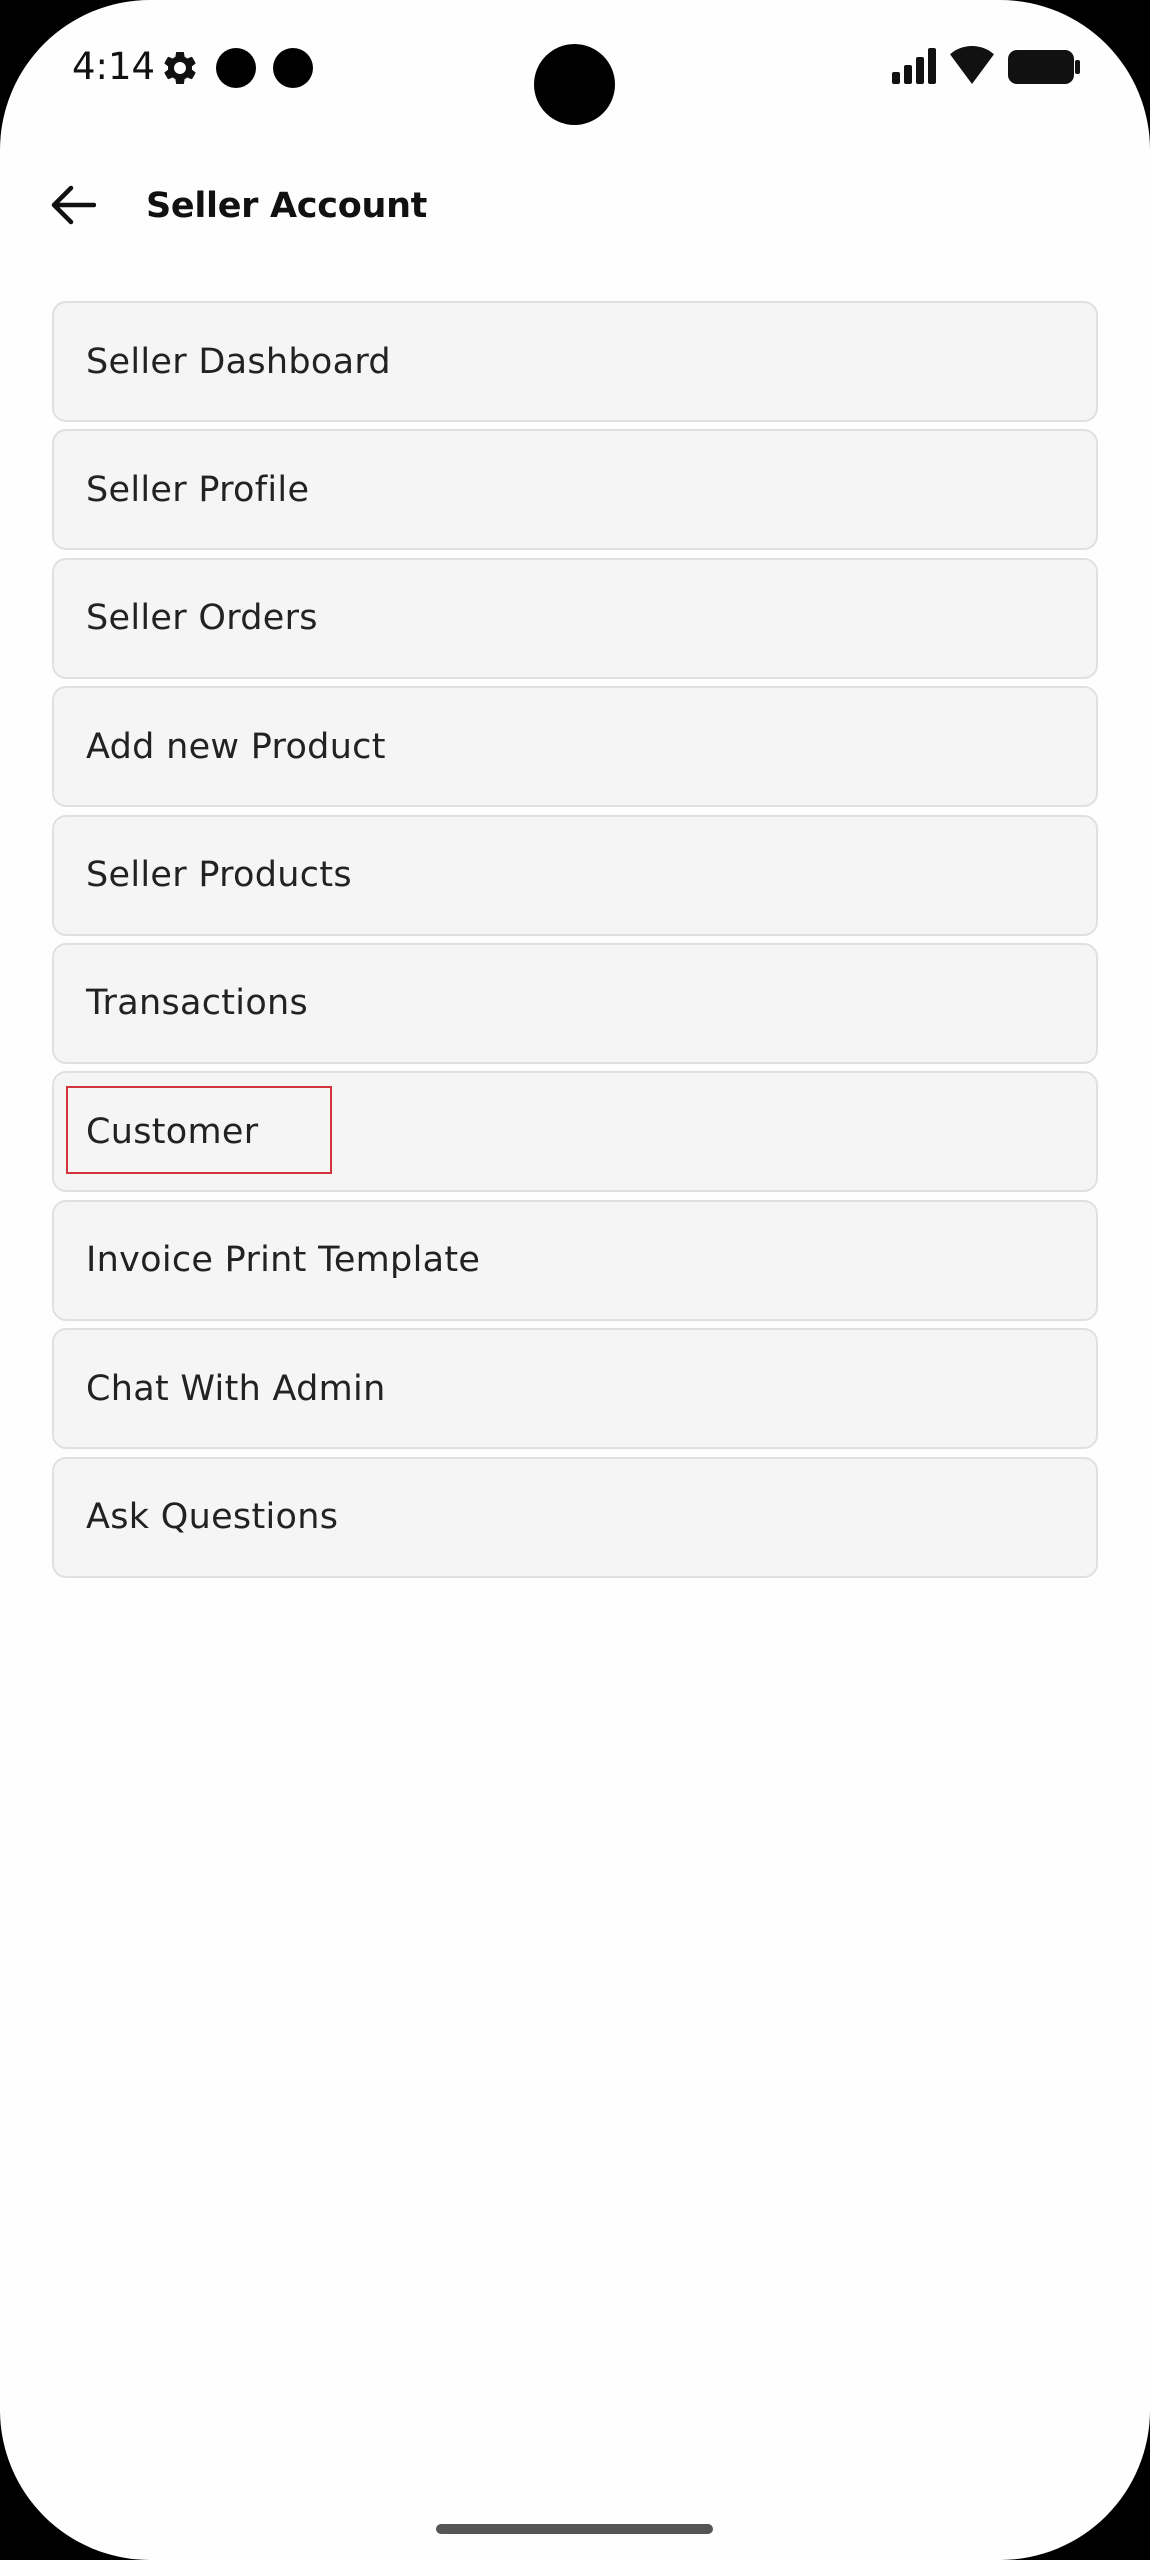 The image size is (1150, 2560). I want to click on arrow-left-icon, so click(73, 205).